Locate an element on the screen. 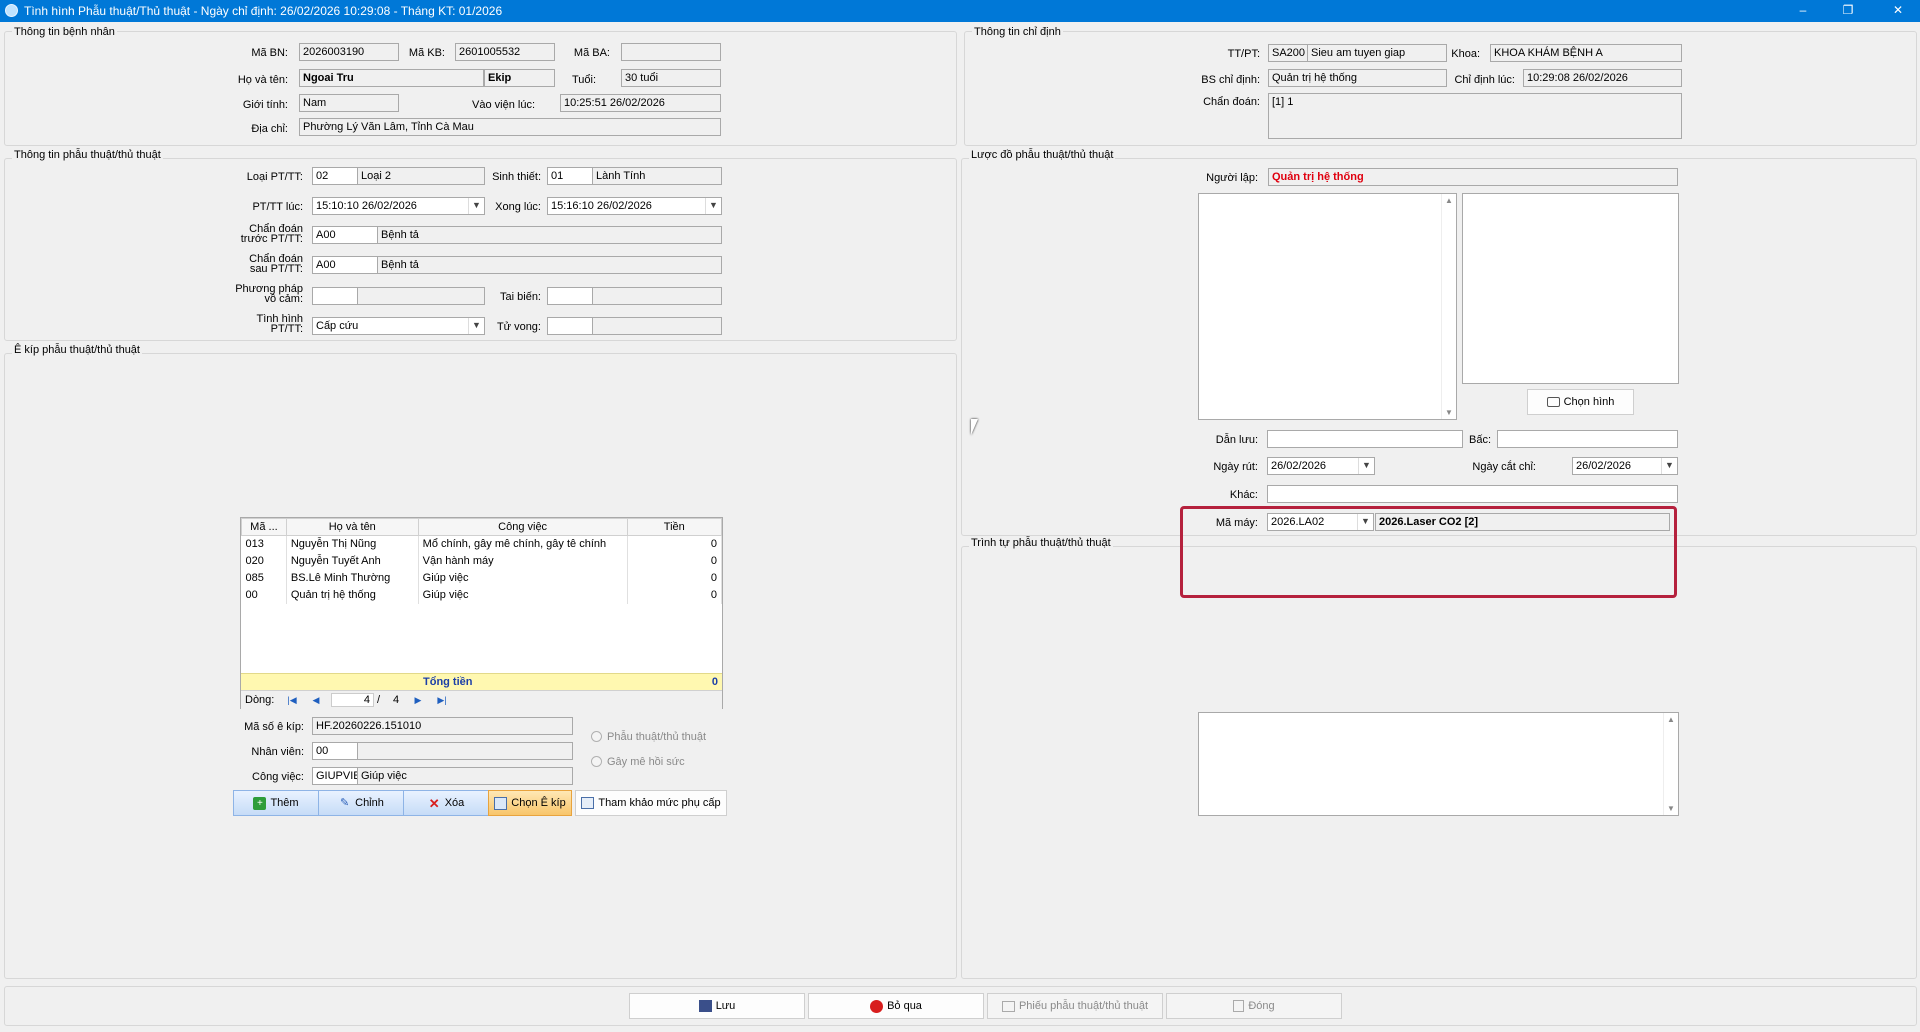 The image size is (1920, 1032). sinh-thiet-name-field: Lành Tính is located at coordinates (657, 176).